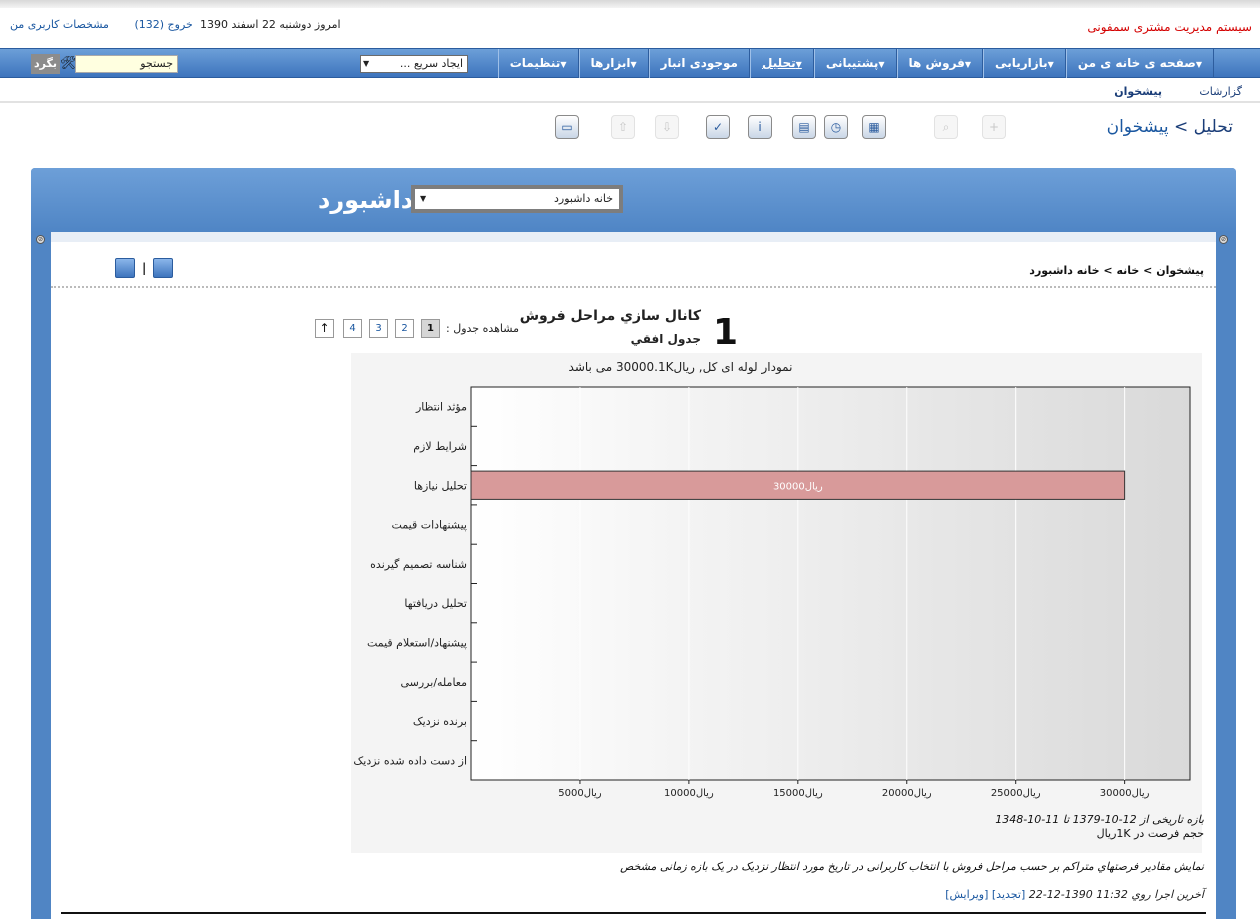 This screenshot has width=1260, height=919. I want to click on menu-item-3: پشتیبانی▼, so click(855, 63).